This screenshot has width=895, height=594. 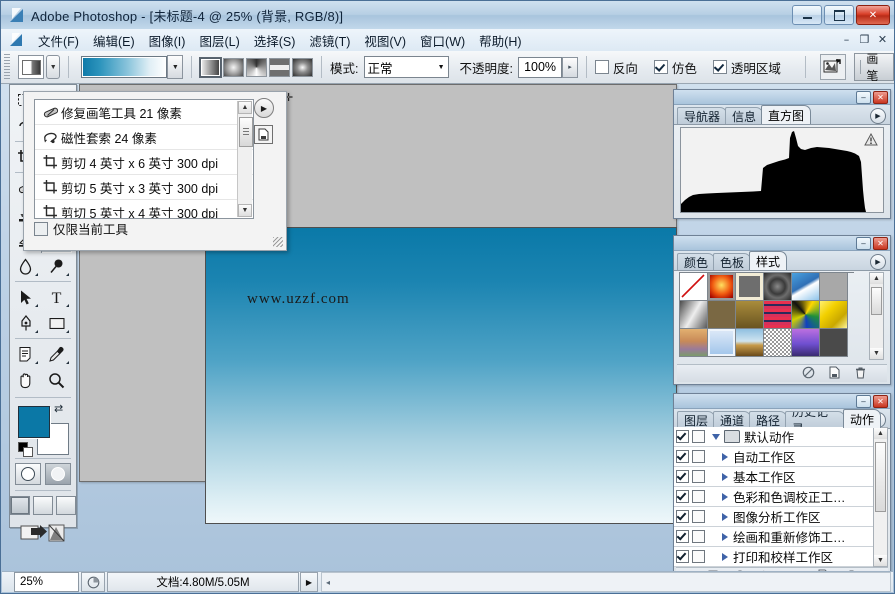 I want to click on jump-to-imageready, so click(x=43, y=533).